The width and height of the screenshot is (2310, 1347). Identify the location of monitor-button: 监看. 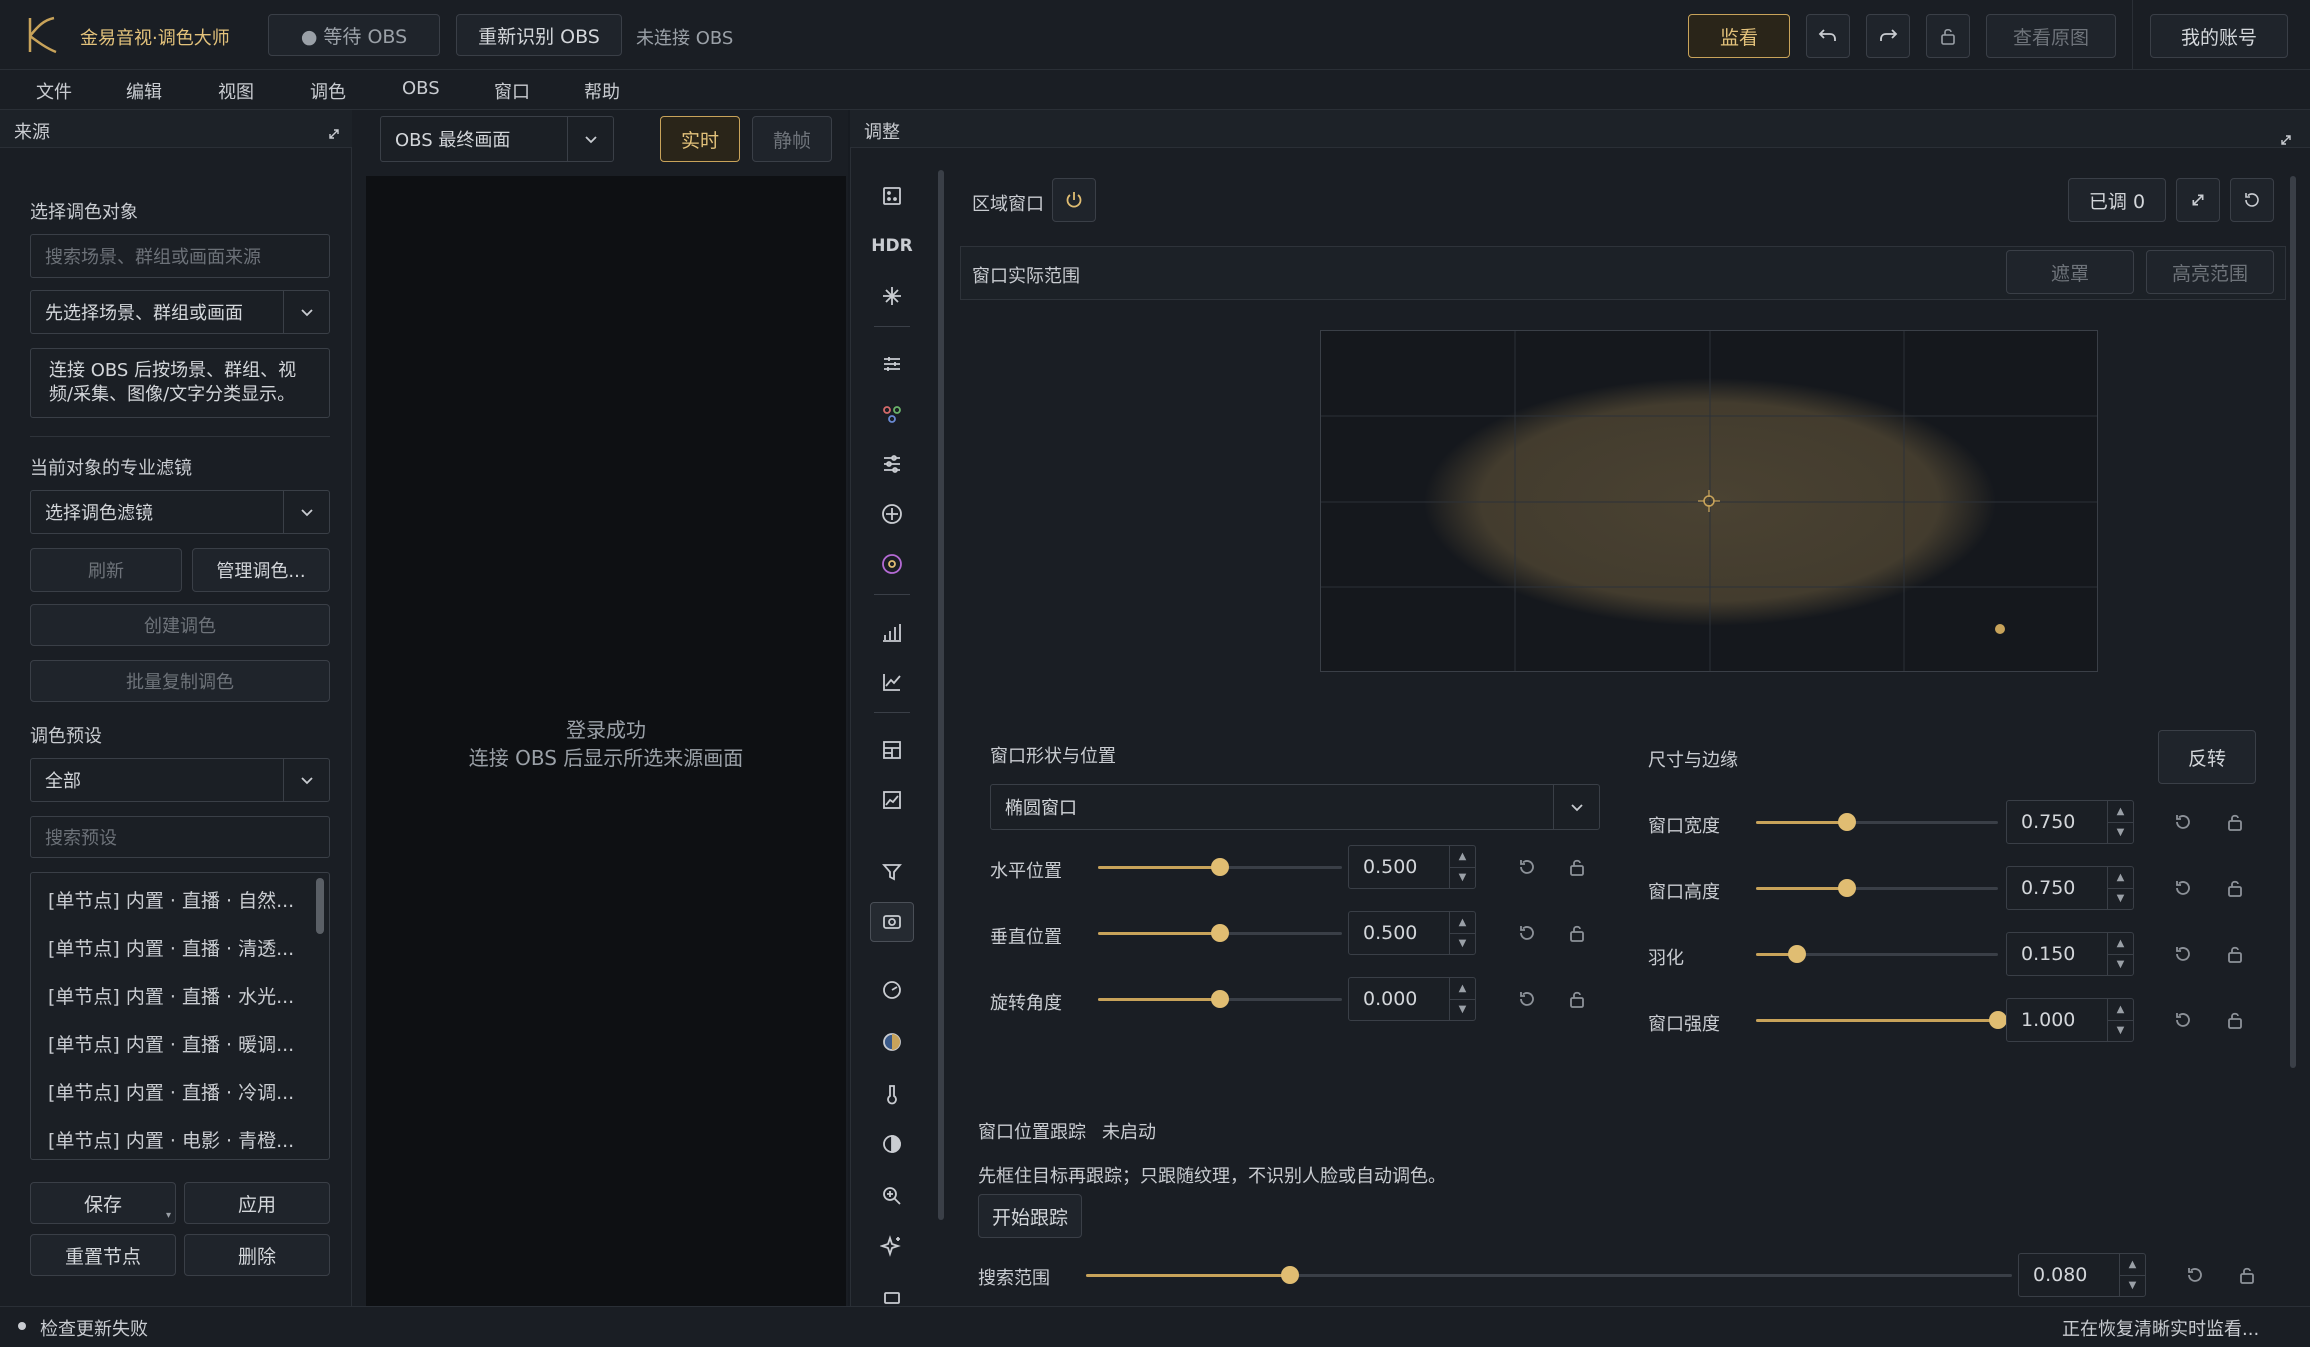
(1739, 36).